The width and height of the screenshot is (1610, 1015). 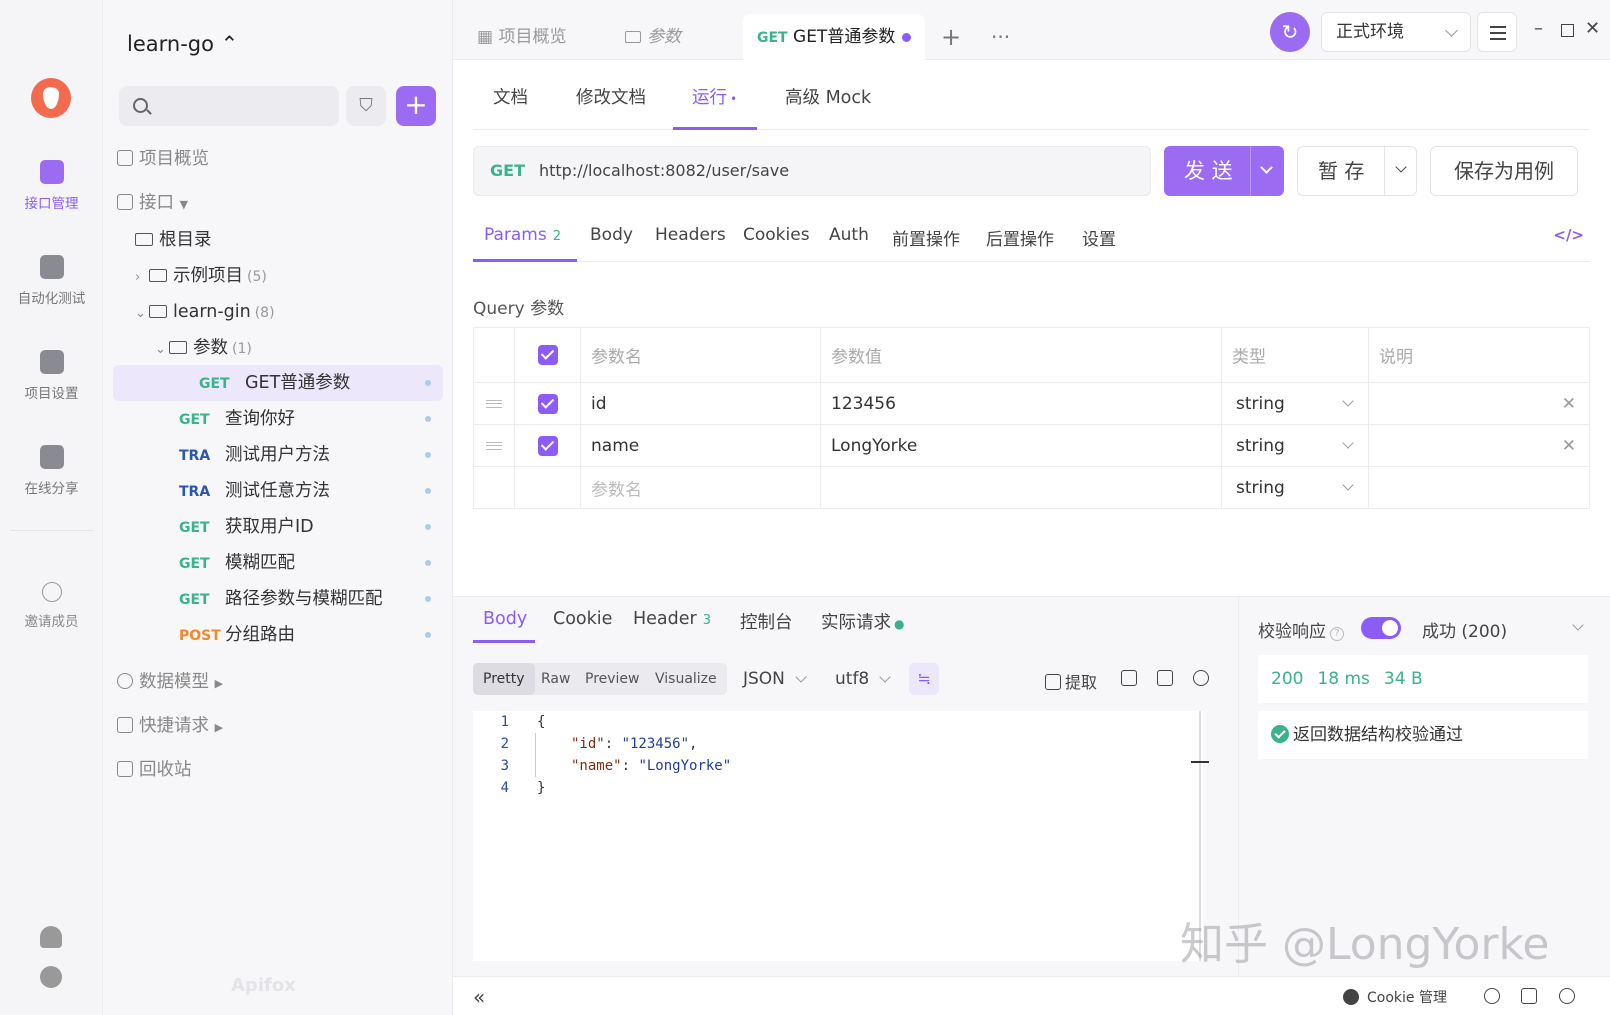 I want to click on tree-api-item: GET 查询你好, so click(x=278, y=419).